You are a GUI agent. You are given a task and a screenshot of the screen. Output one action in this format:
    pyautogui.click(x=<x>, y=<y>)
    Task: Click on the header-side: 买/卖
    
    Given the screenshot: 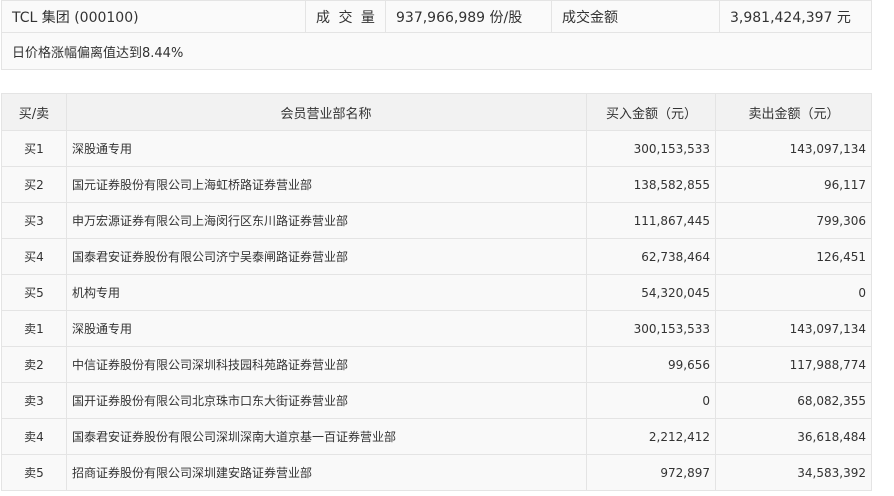 What is the action you would take?
    pyautogui.click(x=34, y=112)
    